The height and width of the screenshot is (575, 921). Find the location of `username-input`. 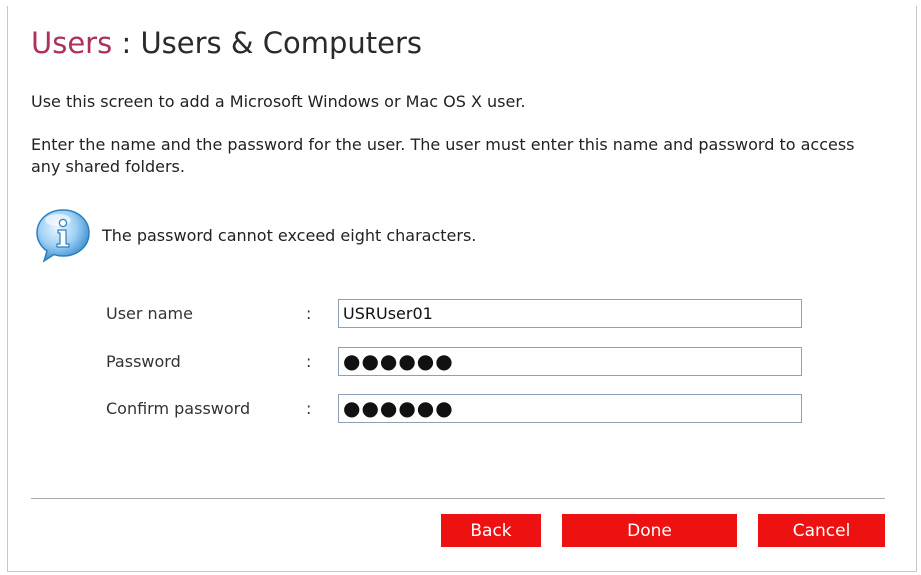

username-input is located at coordinates (570, 313).